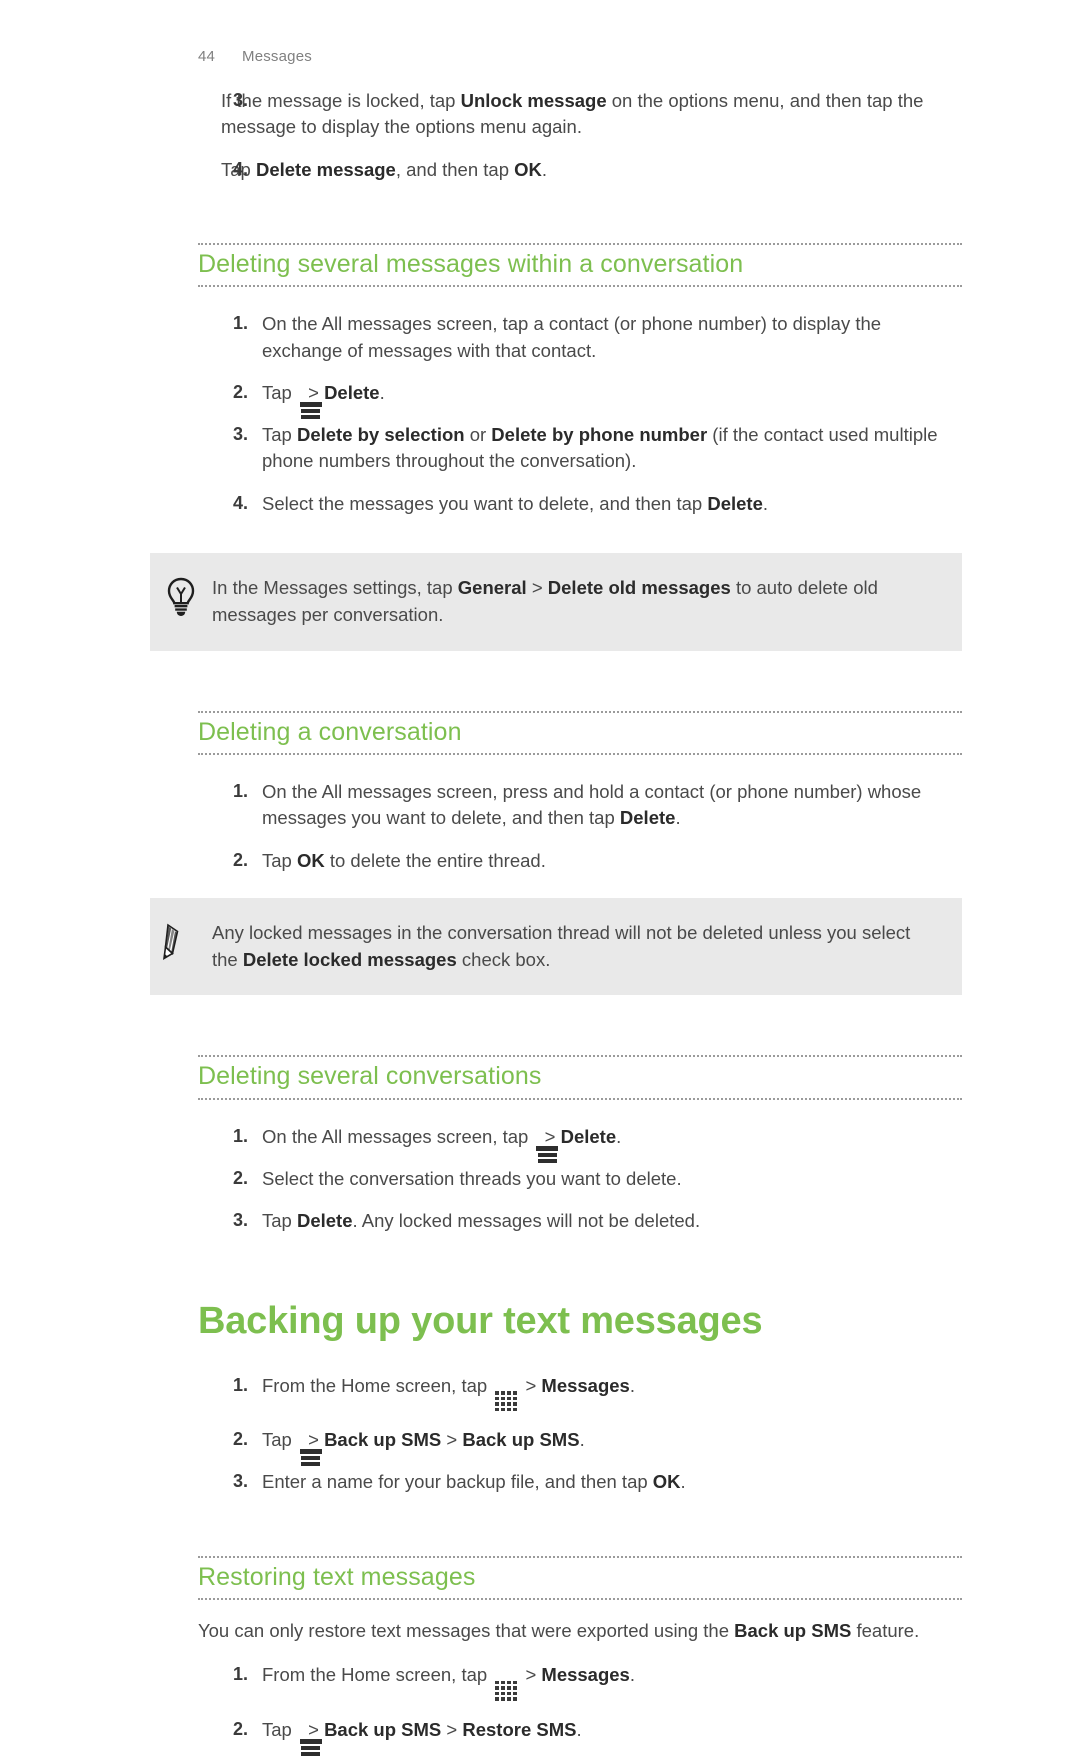 This screenshot has width=1080, height=1756. What do you see at coordinates (599, 435) in the screenshot?
I see `emphasis-text: Delete by phone number` at bounding box center [599, 435].